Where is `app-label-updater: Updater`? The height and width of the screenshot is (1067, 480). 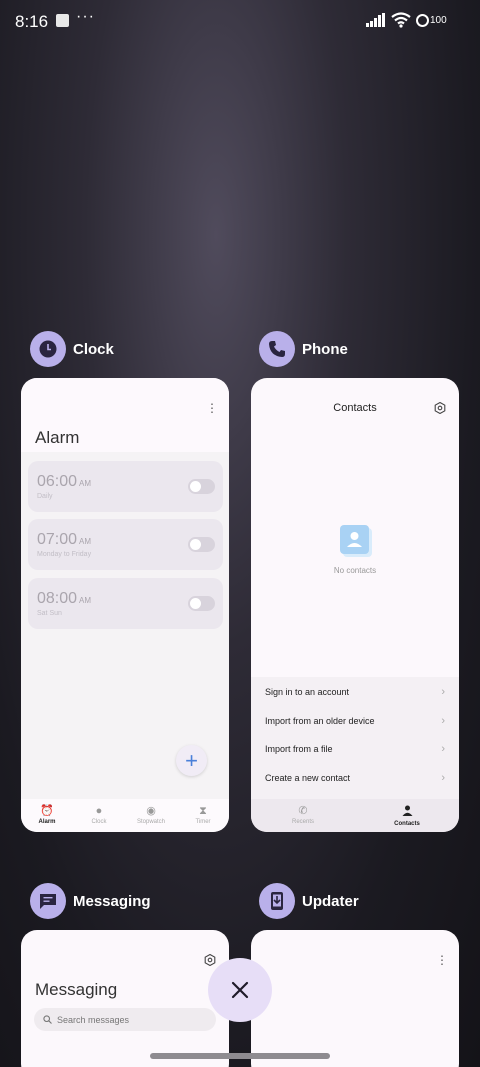
app-label-updater: Updater is located at coordinates (309, 901).